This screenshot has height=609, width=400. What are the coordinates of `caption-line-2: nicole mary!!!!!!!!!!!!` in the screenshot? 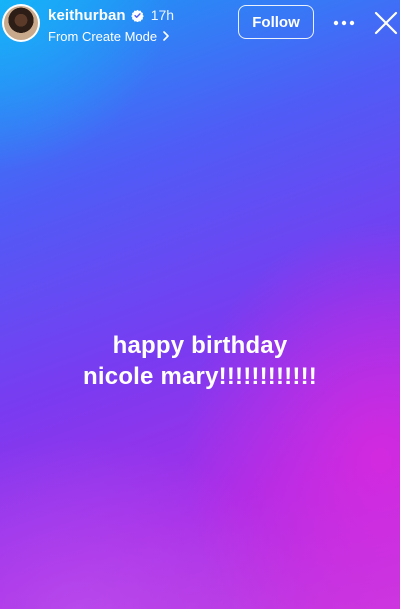 It's located at (200, 376).